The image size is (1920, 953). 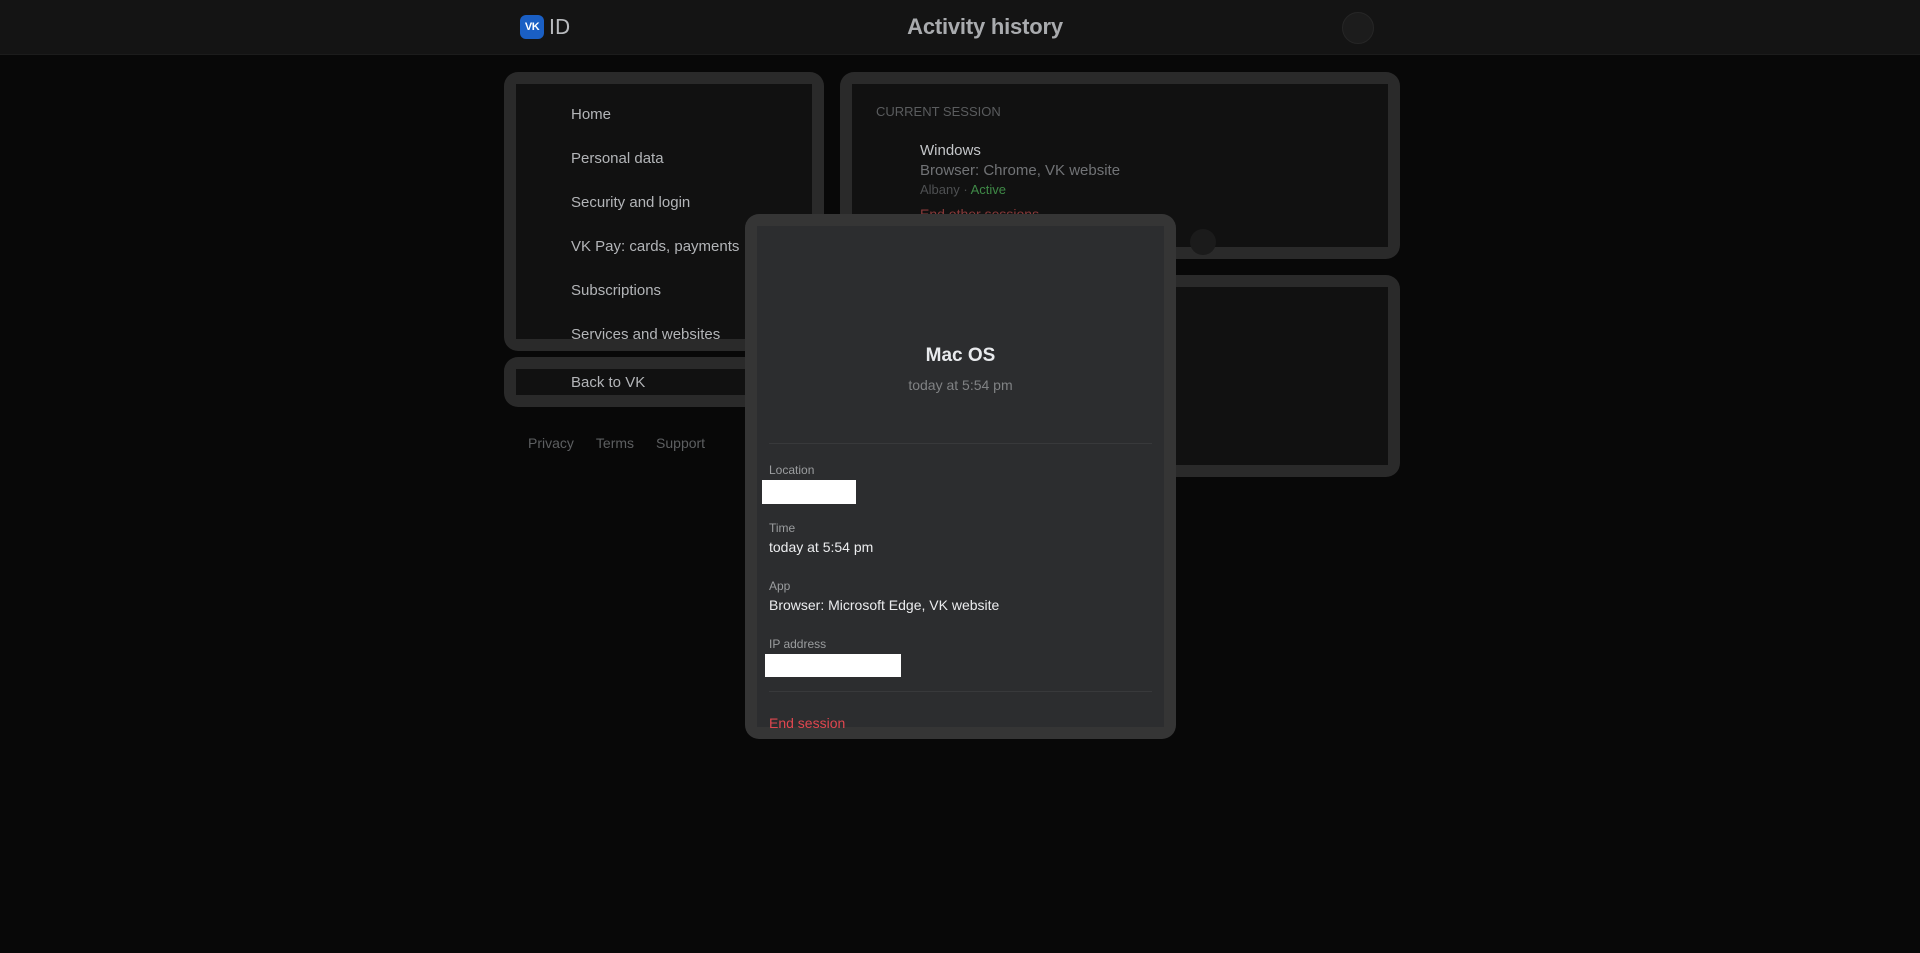 What do you see at coordinates (960, 355) in the screenshot?
I see `modal-device-title: Mac OS` at bounding box center [960, 355].